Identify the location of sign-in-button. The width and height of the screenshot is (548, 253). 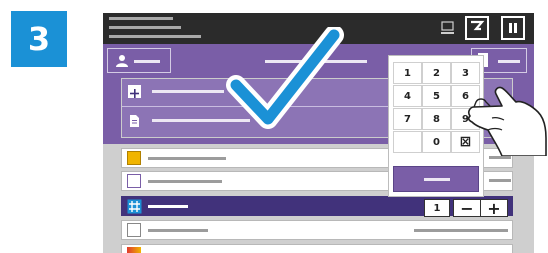
(139, 60).